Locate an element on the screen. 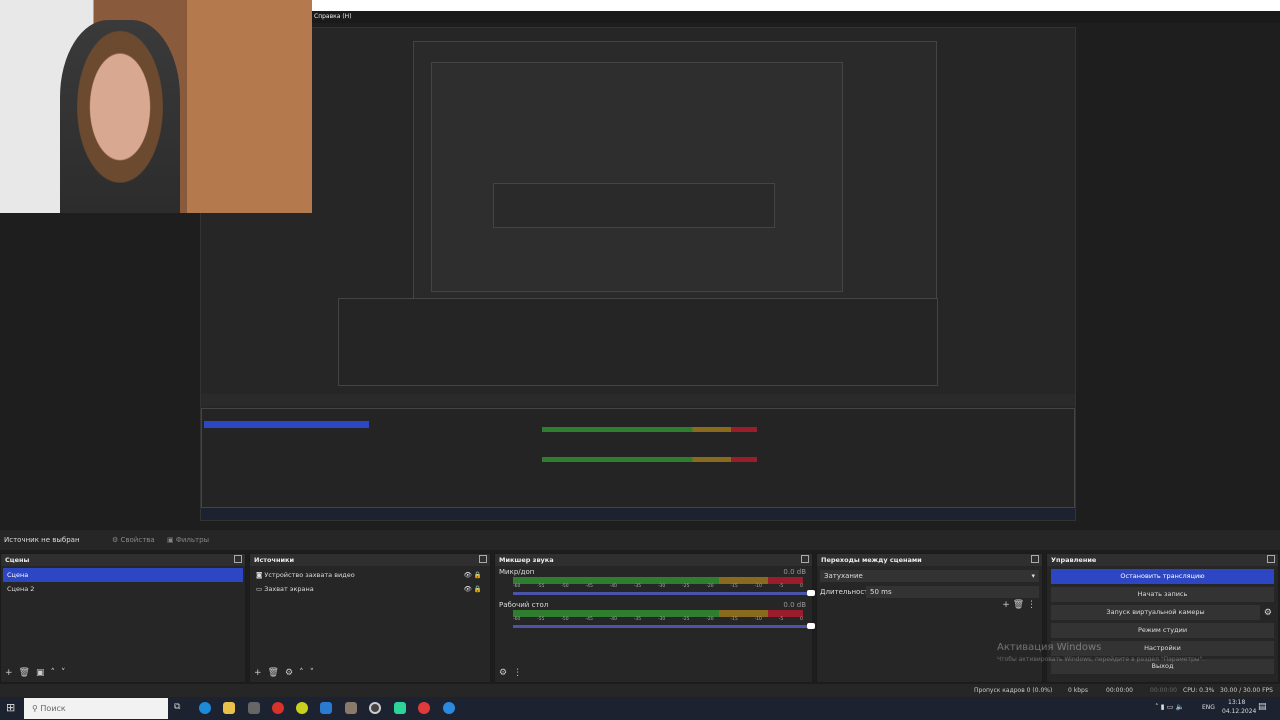 This screenshot has height=720, width=1280. sources-title: Источники is located at coordinates (274, 560).